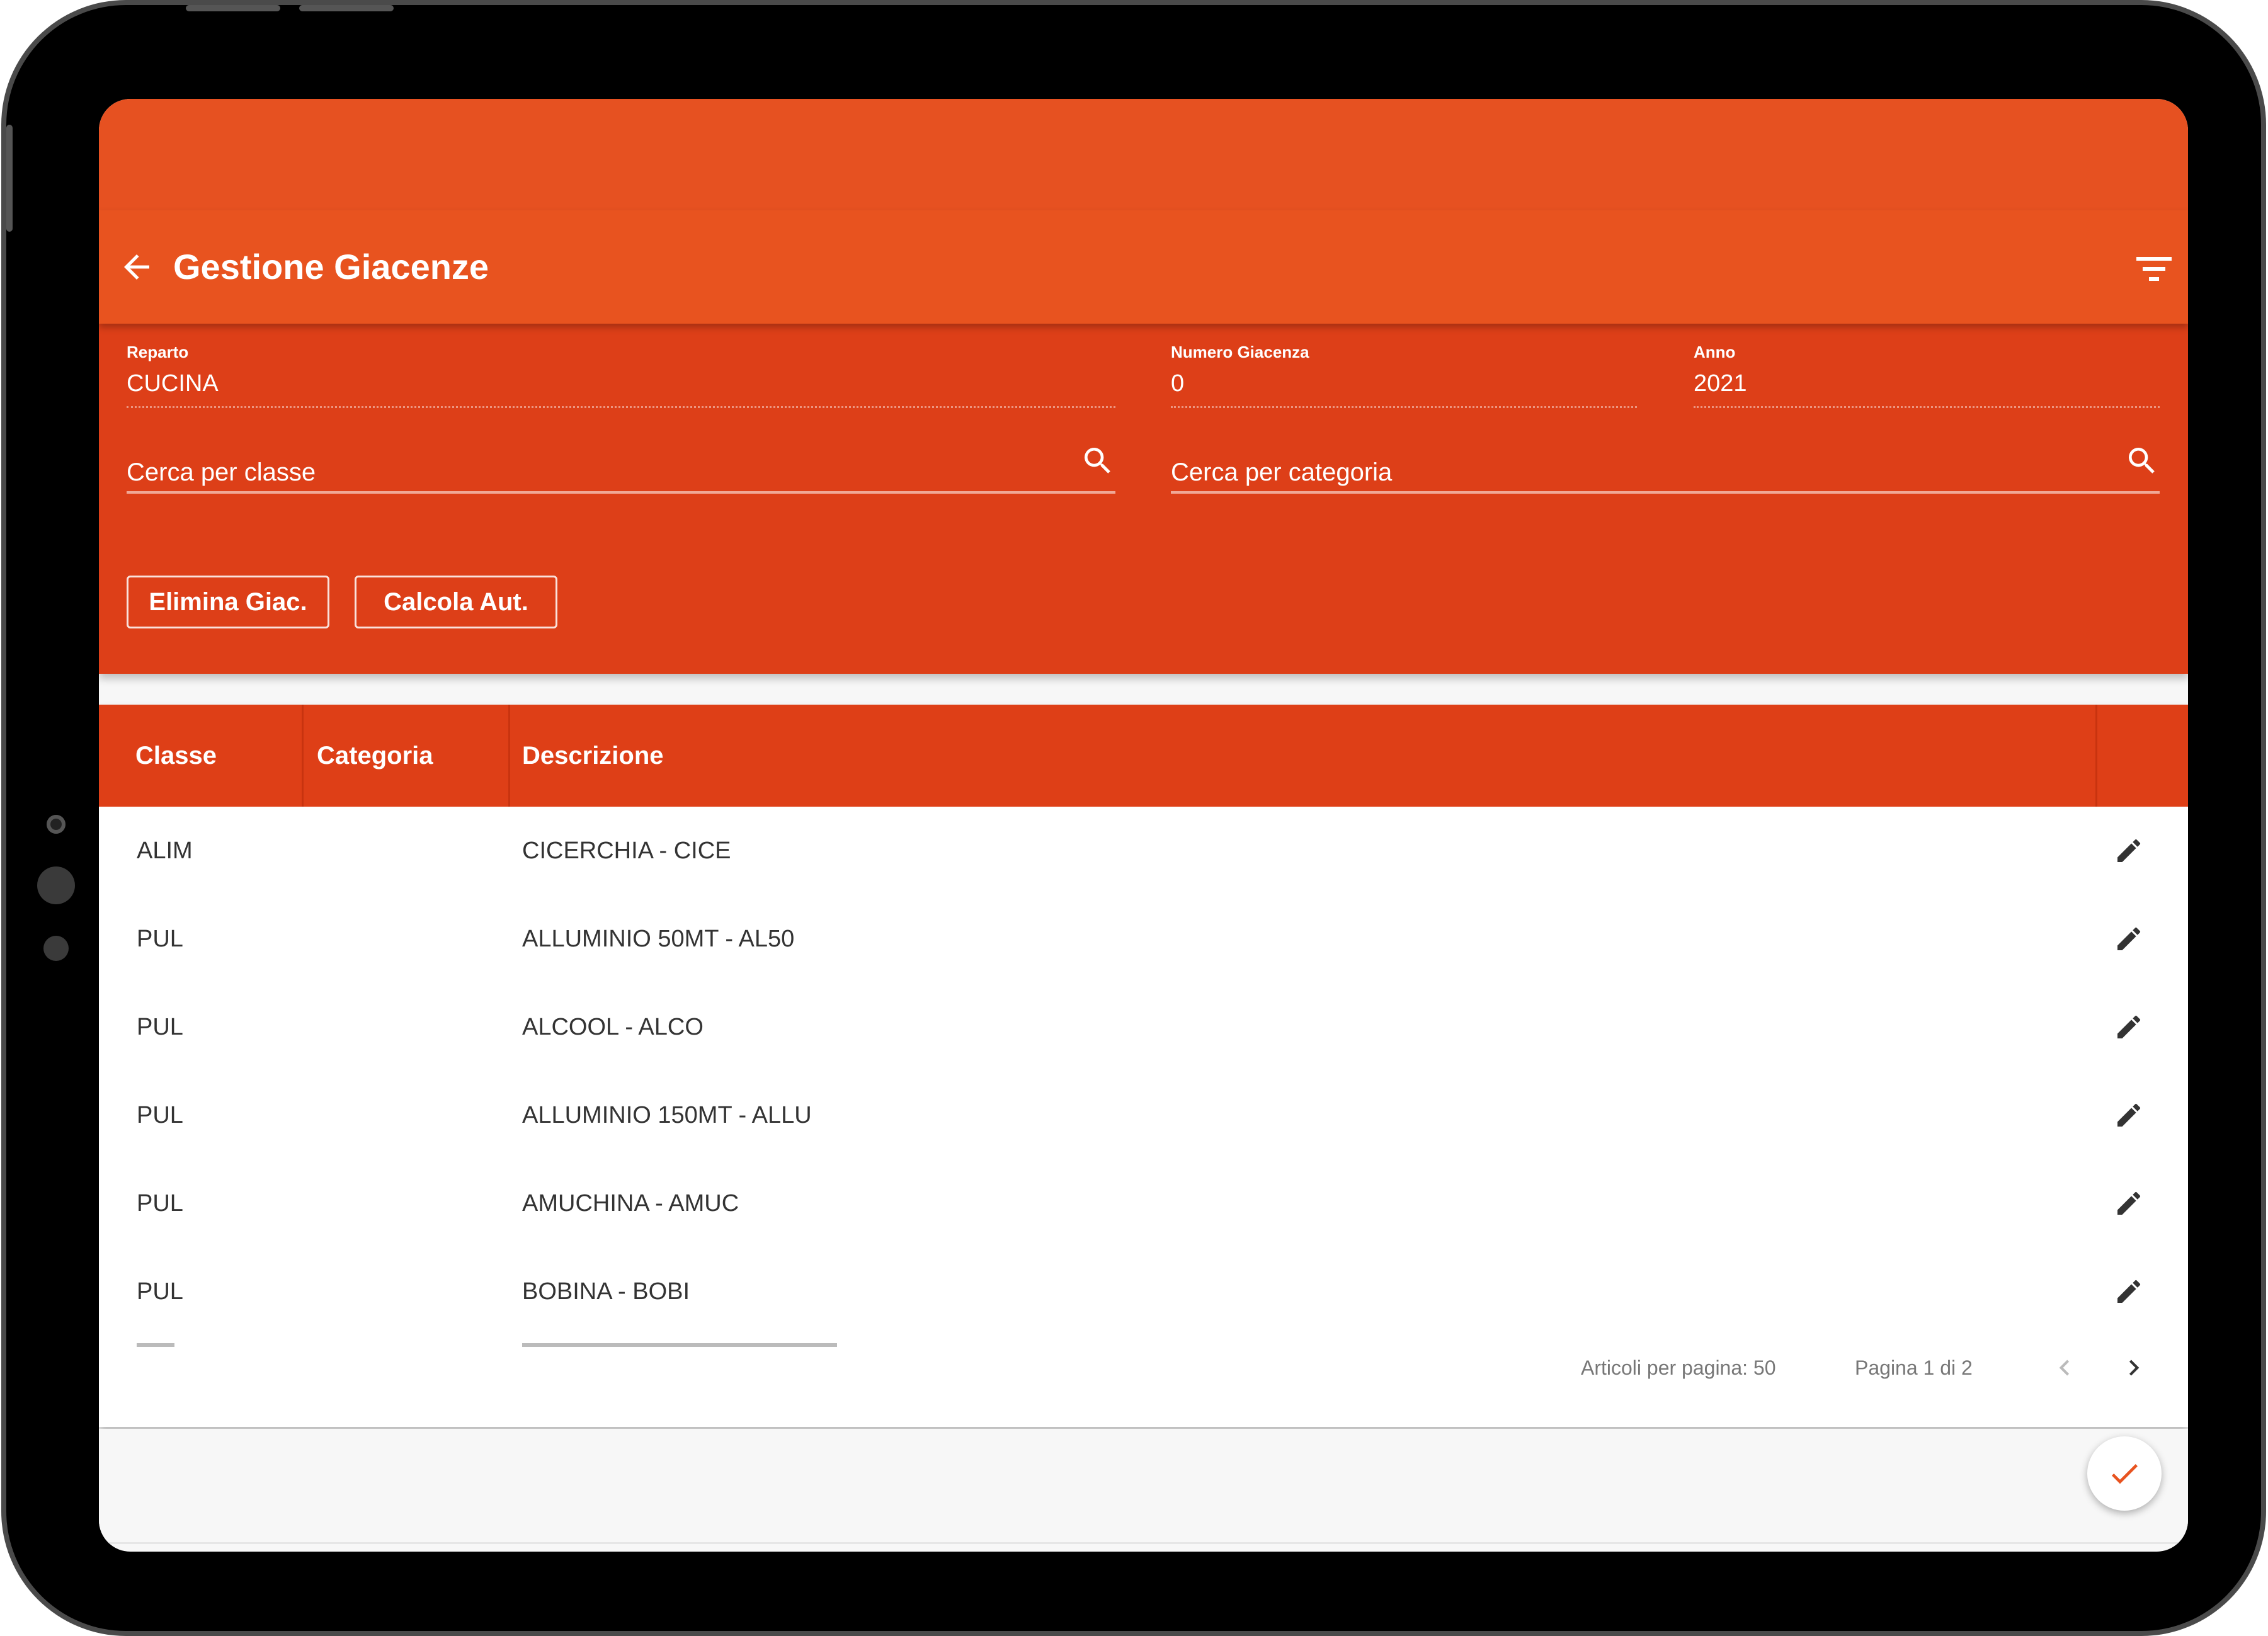  Describe the element at coordinates (1678, 1367) in the screenshot. I see `items-per-page: Articoli per pagina: 50` at that location.